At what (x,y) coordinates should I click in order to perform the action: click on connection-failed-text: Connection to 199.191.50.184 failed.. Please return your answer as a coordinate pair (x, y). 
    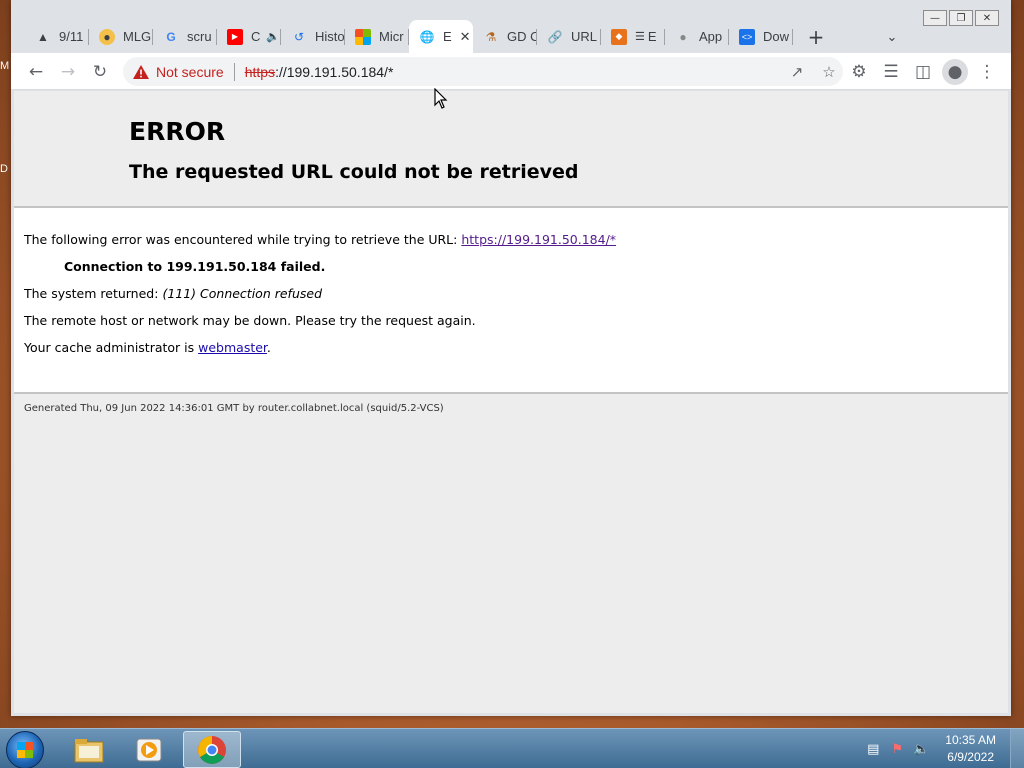
    Looking at the image, I should click on (195, 266).